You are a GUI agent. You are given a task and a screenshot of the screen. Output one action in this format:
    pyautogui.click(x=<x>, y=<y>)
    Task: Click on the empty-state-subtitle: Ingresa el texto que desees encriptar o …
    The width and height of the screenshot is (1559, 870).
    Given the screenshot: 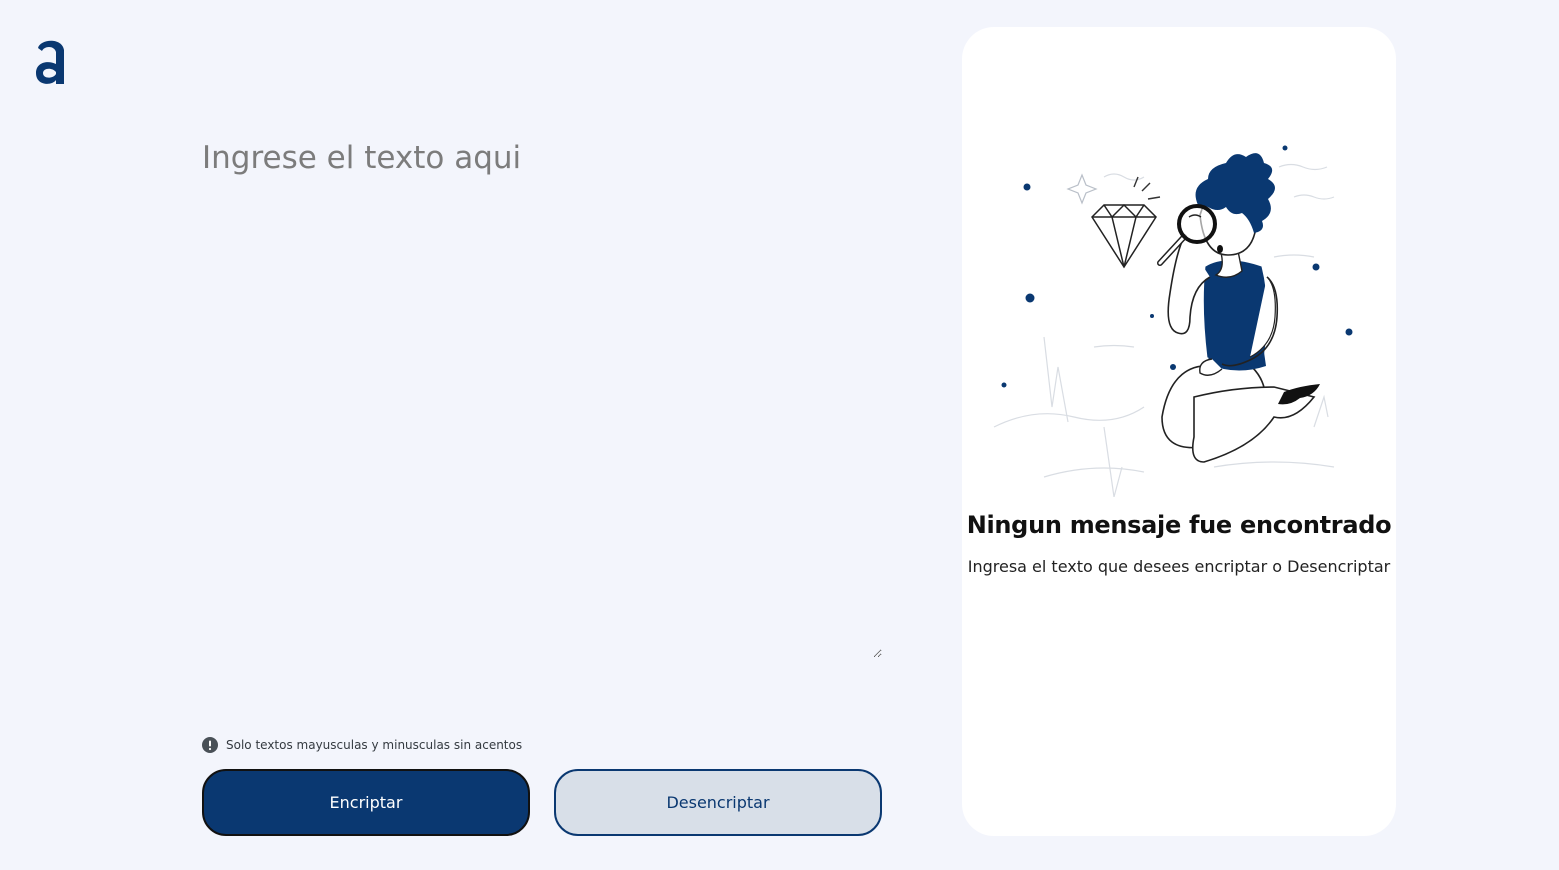 What is the action you would take?
    pyautogui.click(x=1179, y=566)
    